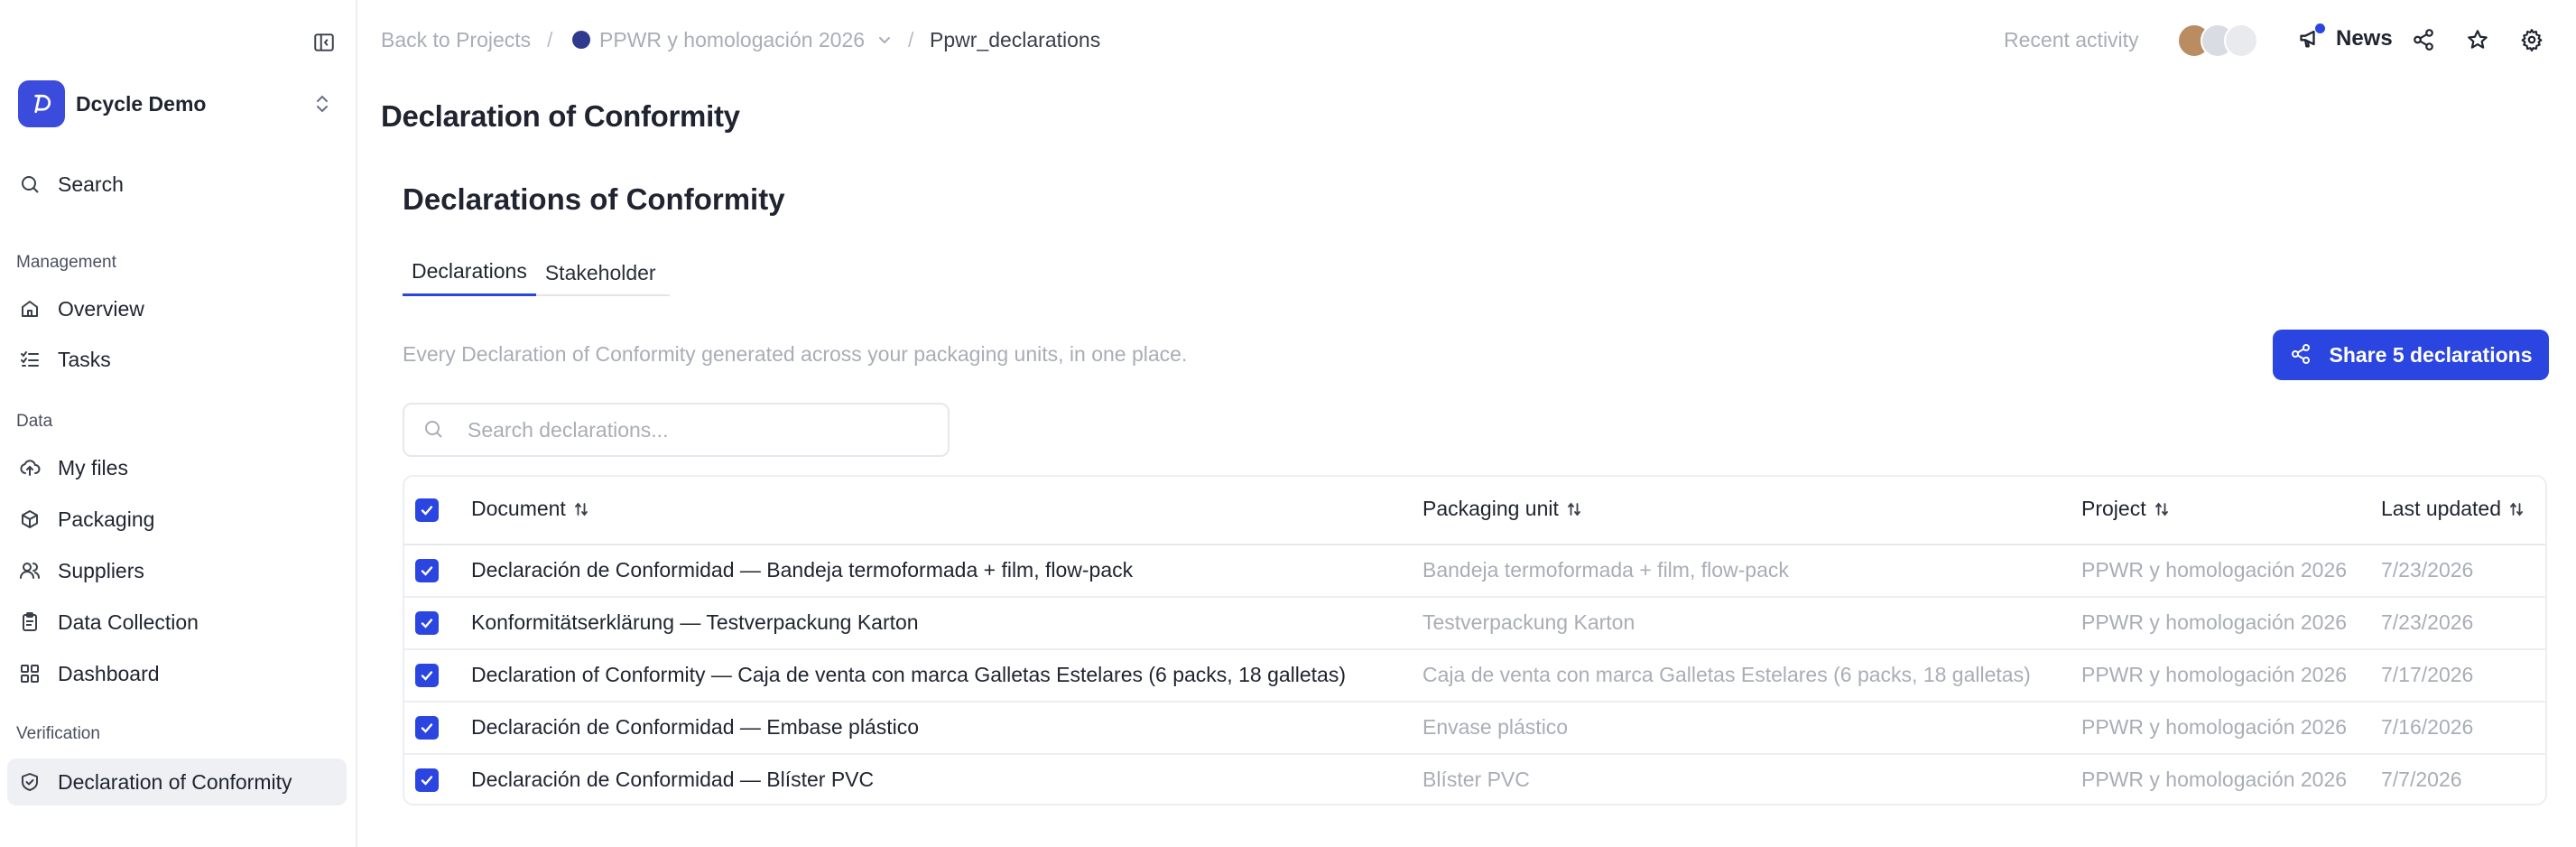  I want to click on gear-icon, so click(2532, 40).